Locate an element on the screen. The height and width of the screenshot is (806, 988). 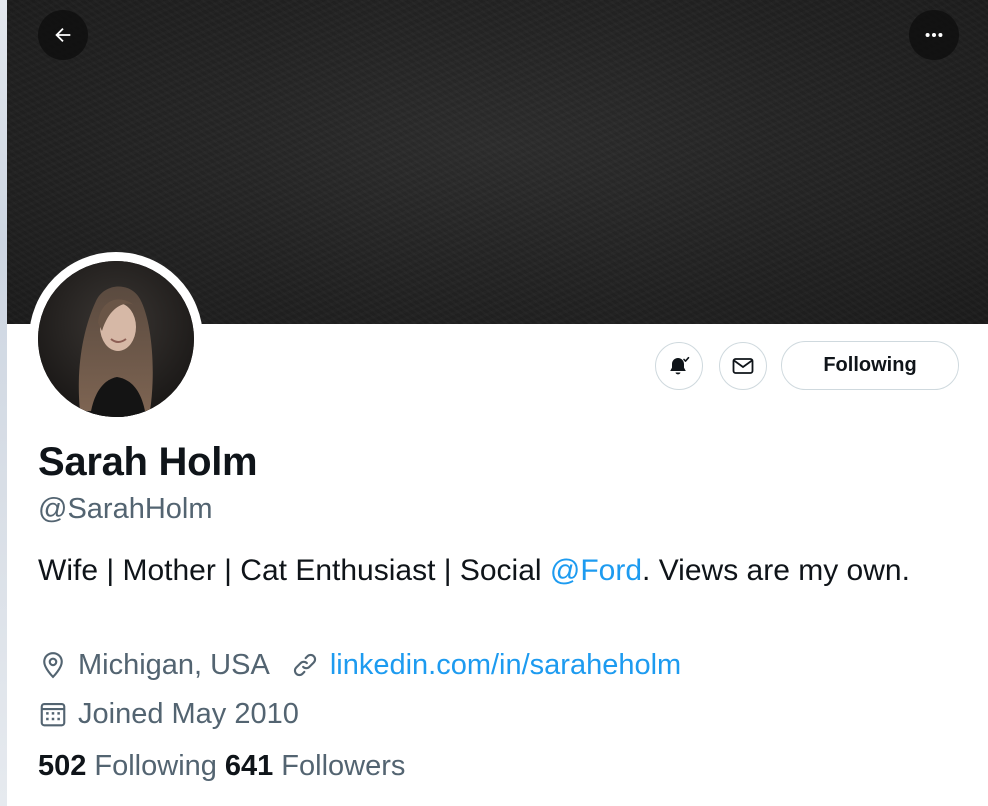
bell-check-icon is located at coordinates (679, 366).